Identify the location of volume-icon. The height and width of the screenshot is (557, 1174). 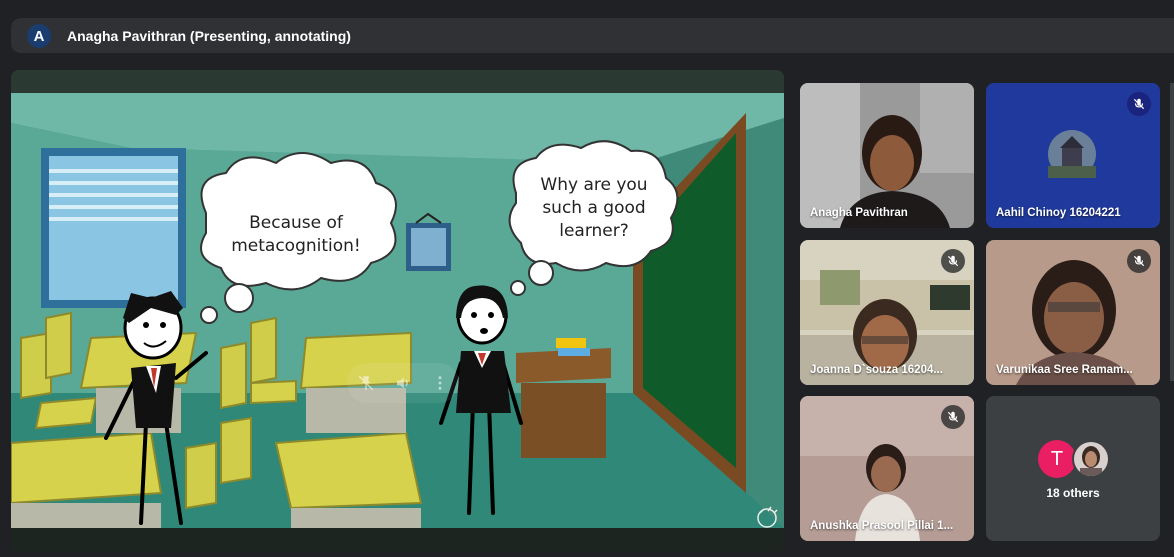
(403, 383).